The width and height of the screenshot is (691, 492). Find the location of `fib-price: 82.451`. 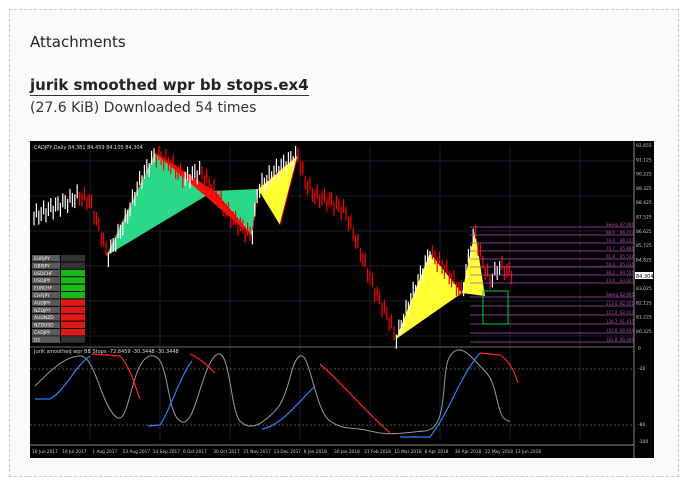

fib-price: 82.451 is located at coordinates (627, 303).